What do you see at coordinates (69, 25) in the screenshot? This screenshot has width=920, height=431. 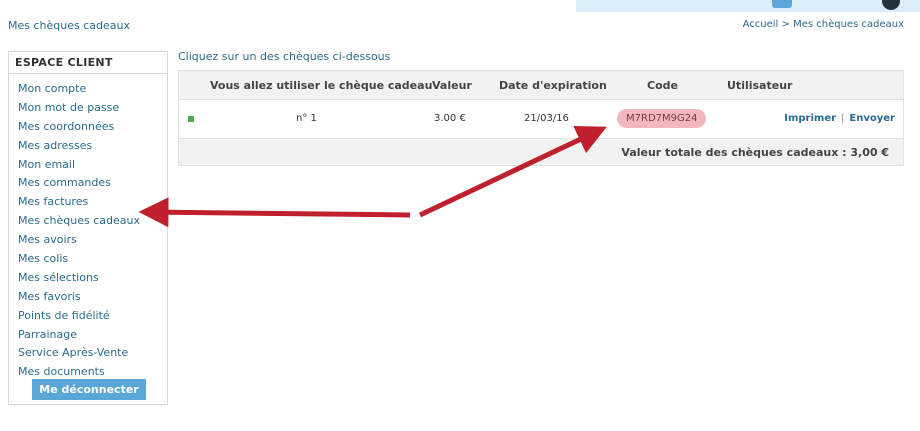 I see `page-title: Mes chèques cadeaux` at bounding box center [69, 25].